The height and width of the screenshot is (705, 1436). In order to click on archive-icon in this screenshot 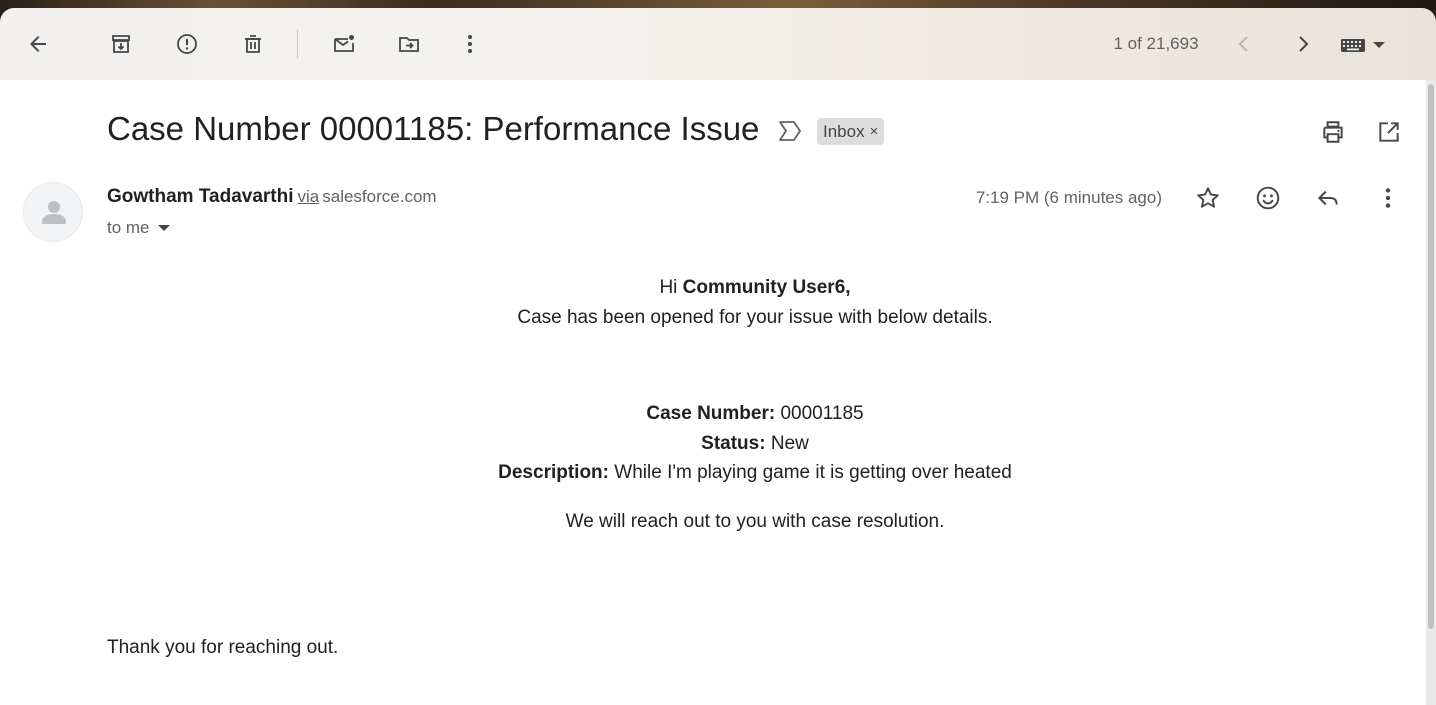, I will do `click(121, 44)`.